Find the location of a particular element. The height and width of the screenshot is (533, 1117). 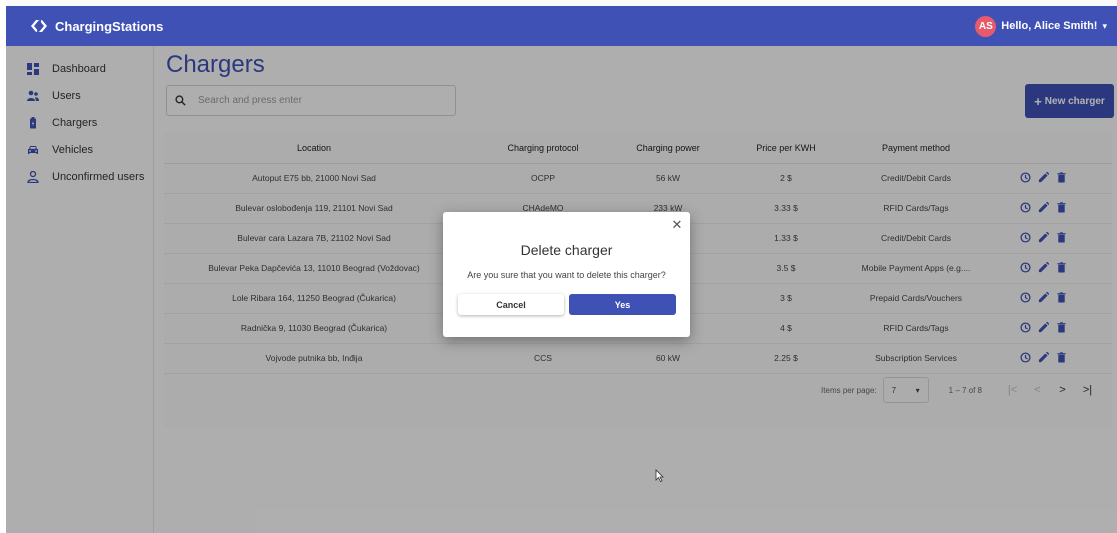

brand-name: ChargingStations is located at coordinates (109, 26).